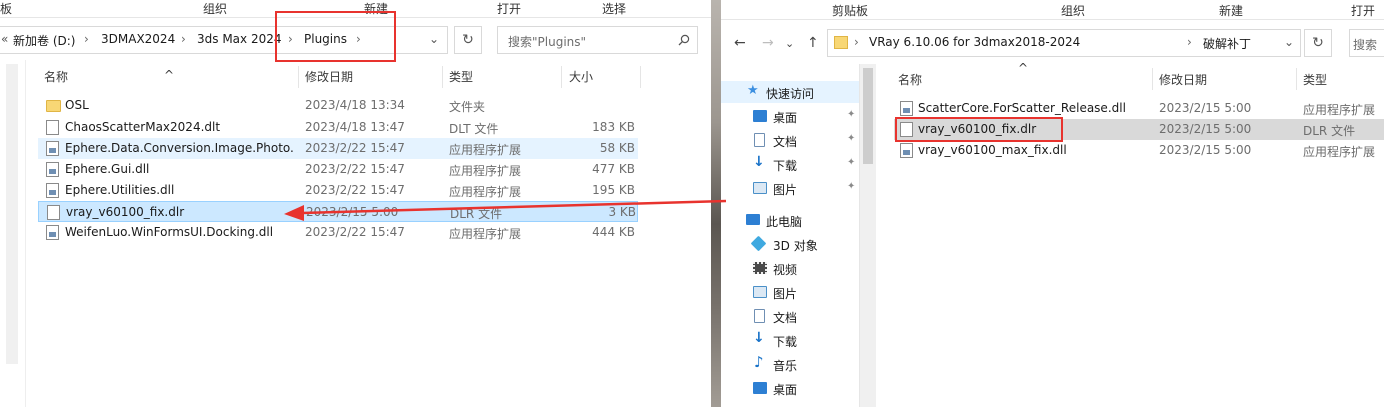  I want to click on drag-arrow-annotation, so click(505, 210).